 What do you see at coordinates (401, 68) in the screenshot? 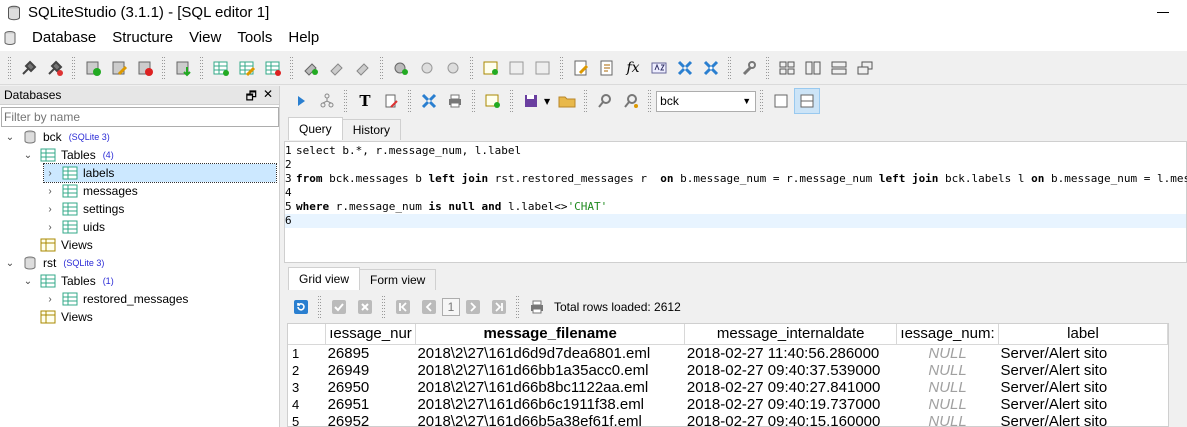
I see `new-trigger-button` at bounding box center [401, 68].